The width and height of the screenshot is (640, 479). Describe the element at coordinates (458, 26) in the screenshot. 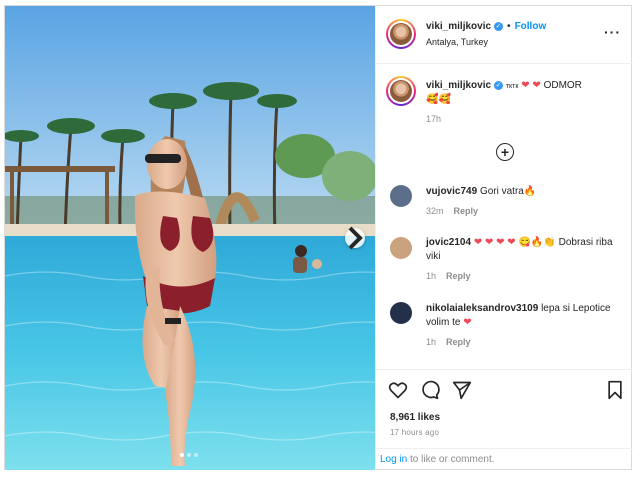

I see `author-username: viki_miljkovic` at that location.